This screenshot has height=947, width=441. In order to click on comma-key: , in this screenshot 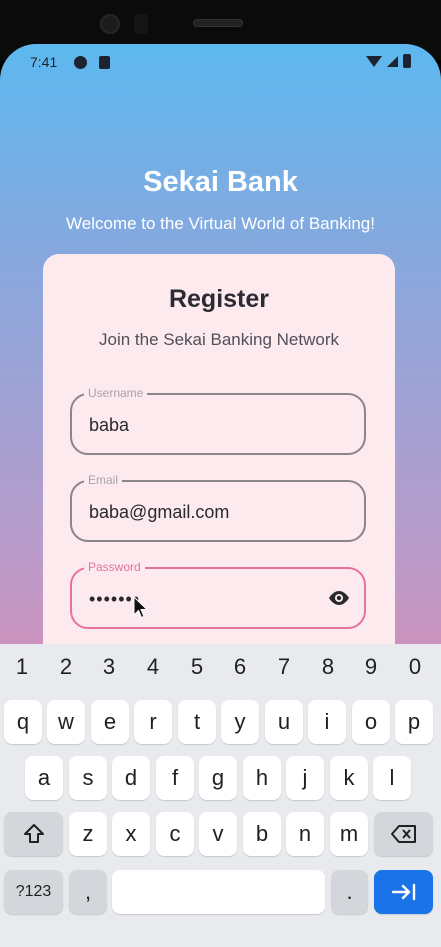, I will do `click(88, 892)`.